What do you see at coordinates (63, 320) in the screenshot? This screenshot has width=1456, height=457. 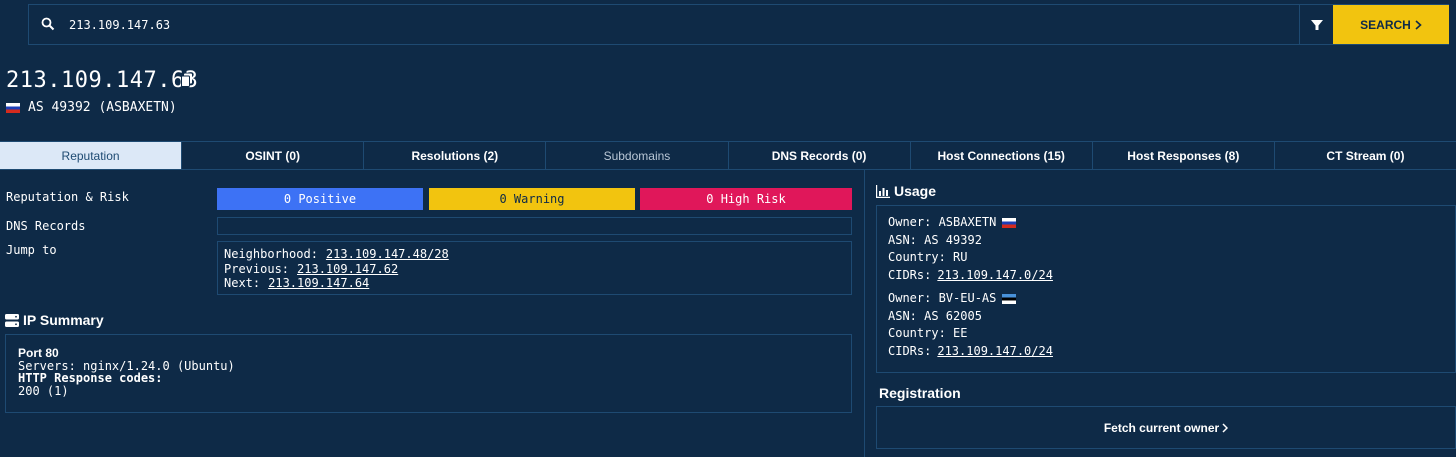 I see `ip-summary-title: IP Summary` at bounding box center [63, 320].